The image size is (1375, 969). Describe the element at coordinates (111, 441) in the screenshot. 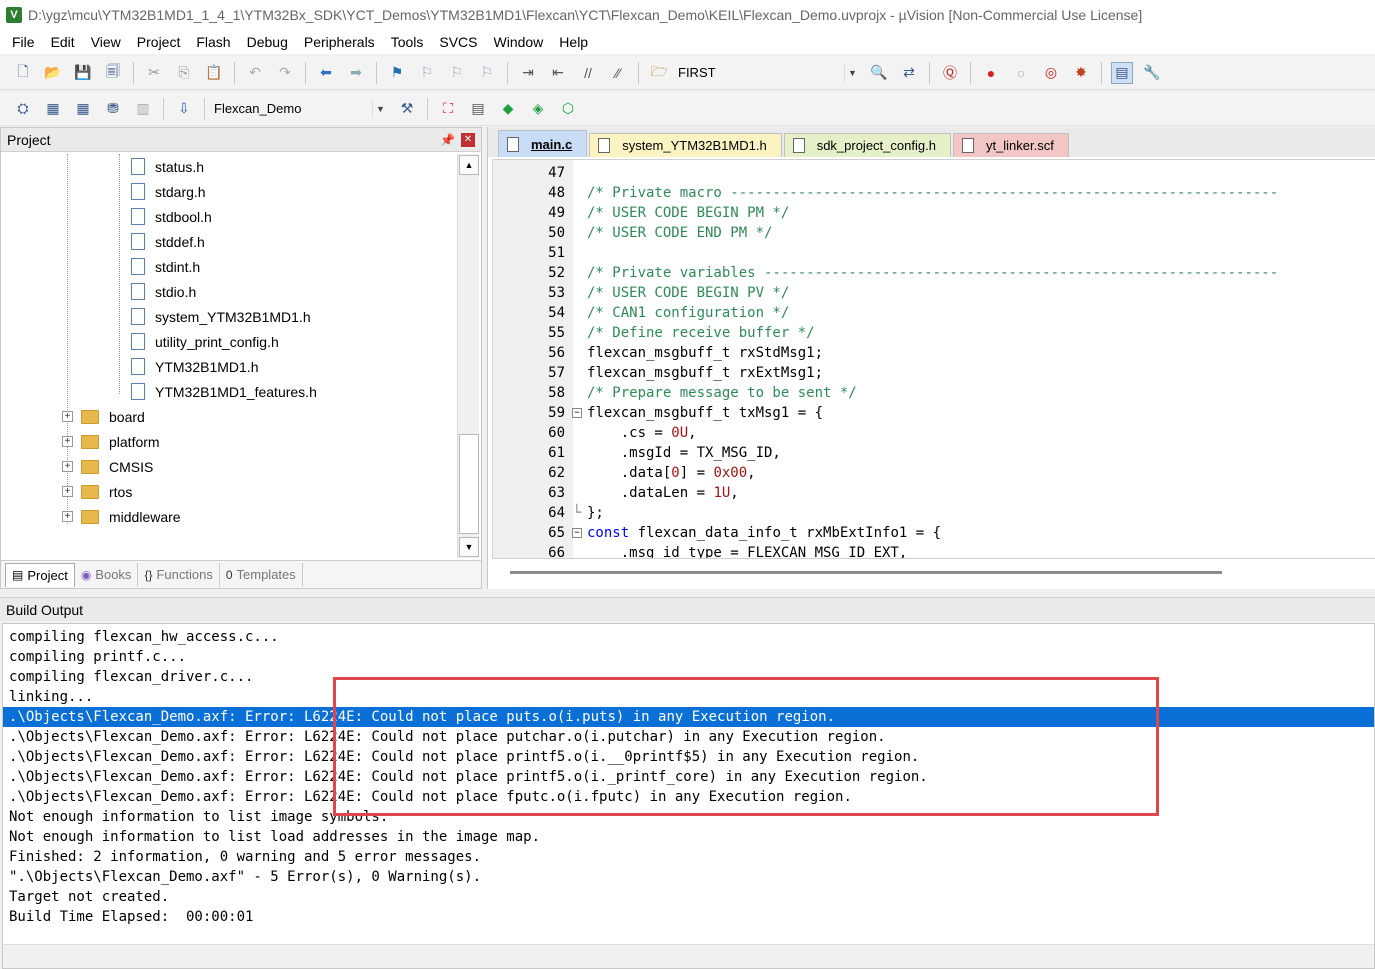

I see `tree-folder-platform: + platform` at that location.